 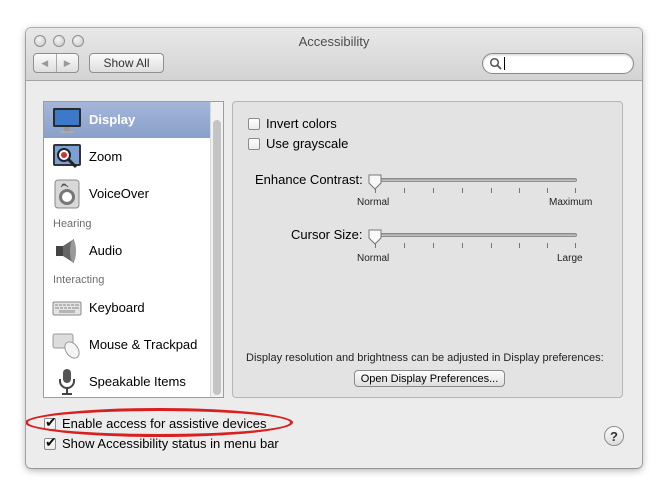 I want to click on sidebar-item-speakable-items: Speakable Items, so click(x=127, y=380).